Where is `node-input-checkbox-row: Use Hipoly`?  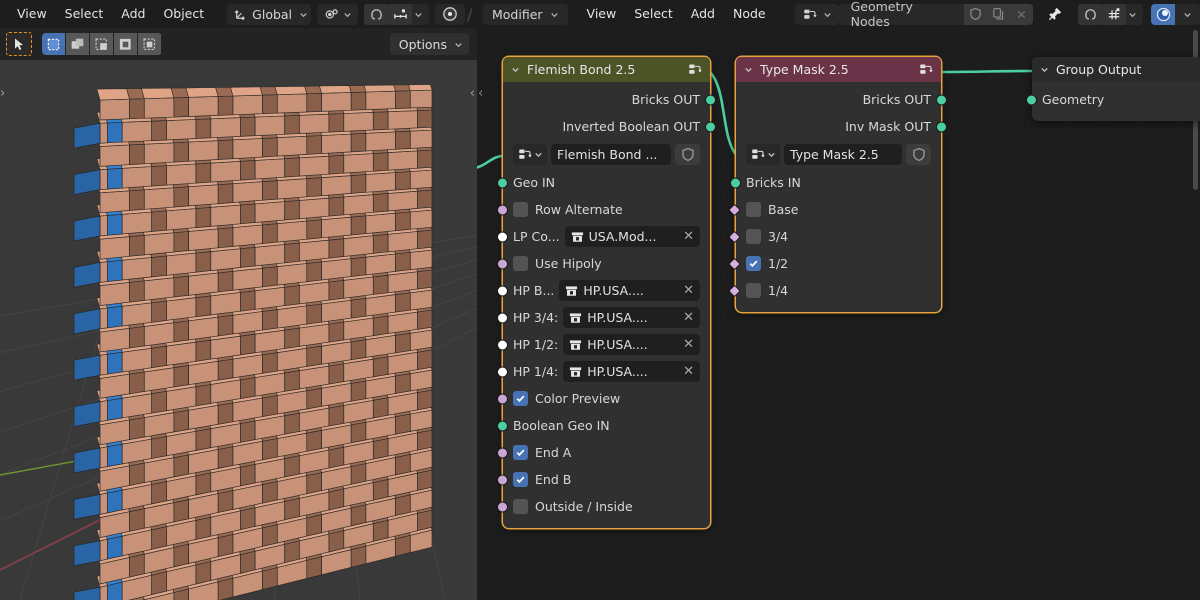 node-input-checkbox-row: Use Hipoly is located at coordinates (603, 263).